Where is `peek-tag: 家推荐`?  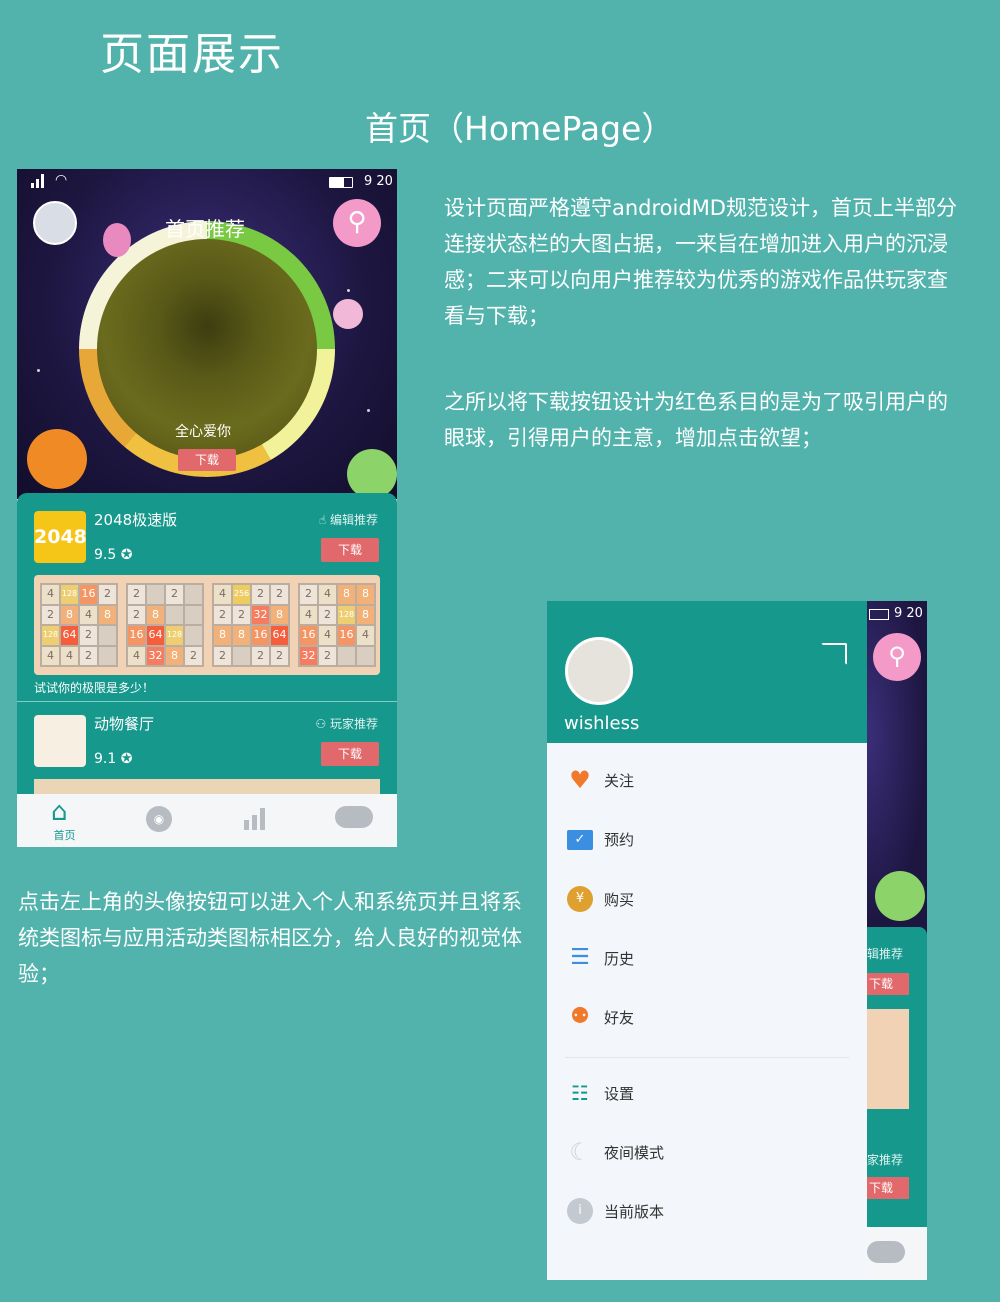
peek-tag: 家推荐 is located at coordinates (885, 1160).